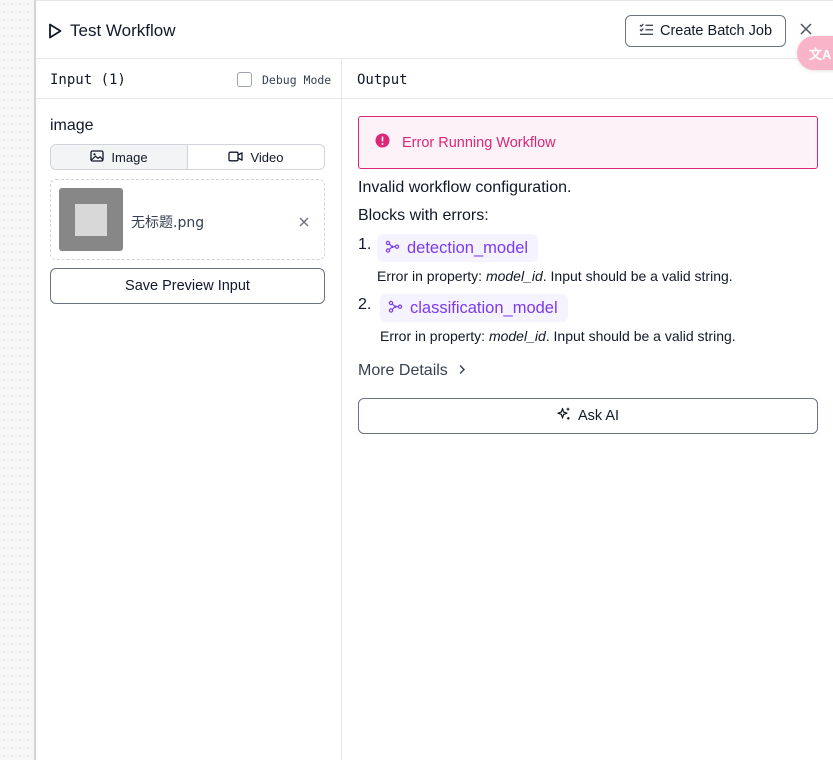  Describe the element at coordinates (297, 79) in the screenshot. I see `debug-mode-label: Debug Mode` at that location.